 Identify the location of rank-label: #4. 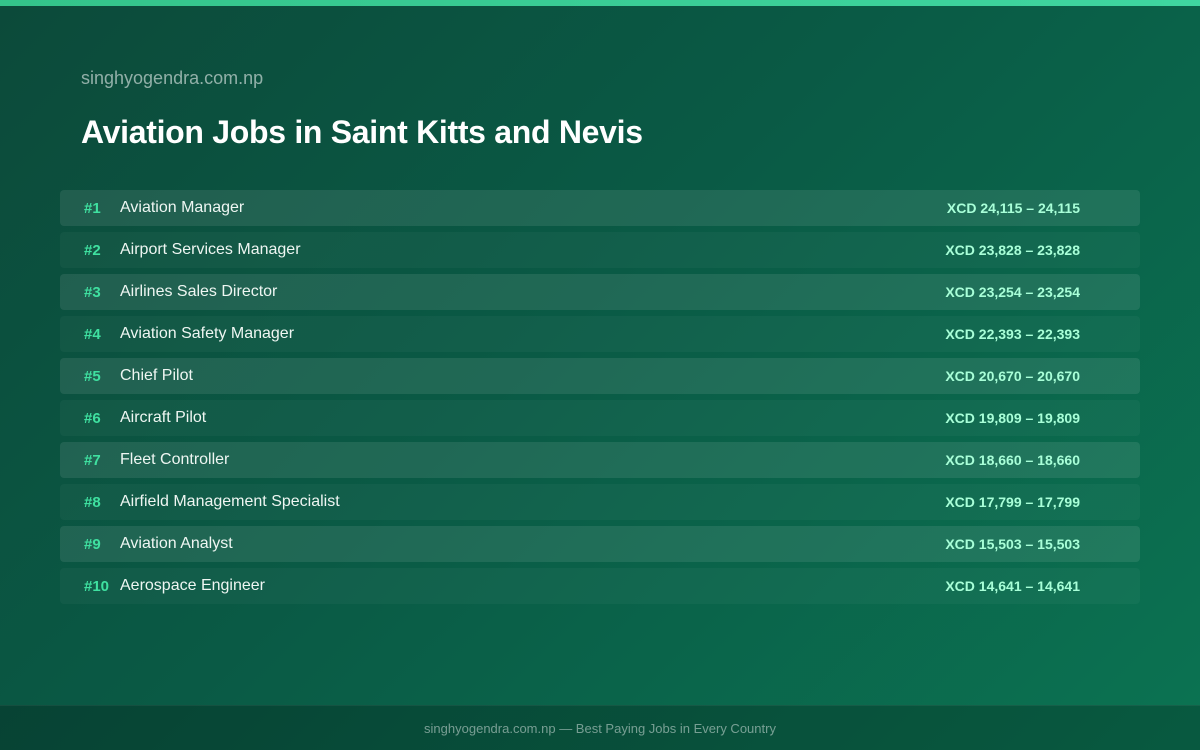
(92, 334).